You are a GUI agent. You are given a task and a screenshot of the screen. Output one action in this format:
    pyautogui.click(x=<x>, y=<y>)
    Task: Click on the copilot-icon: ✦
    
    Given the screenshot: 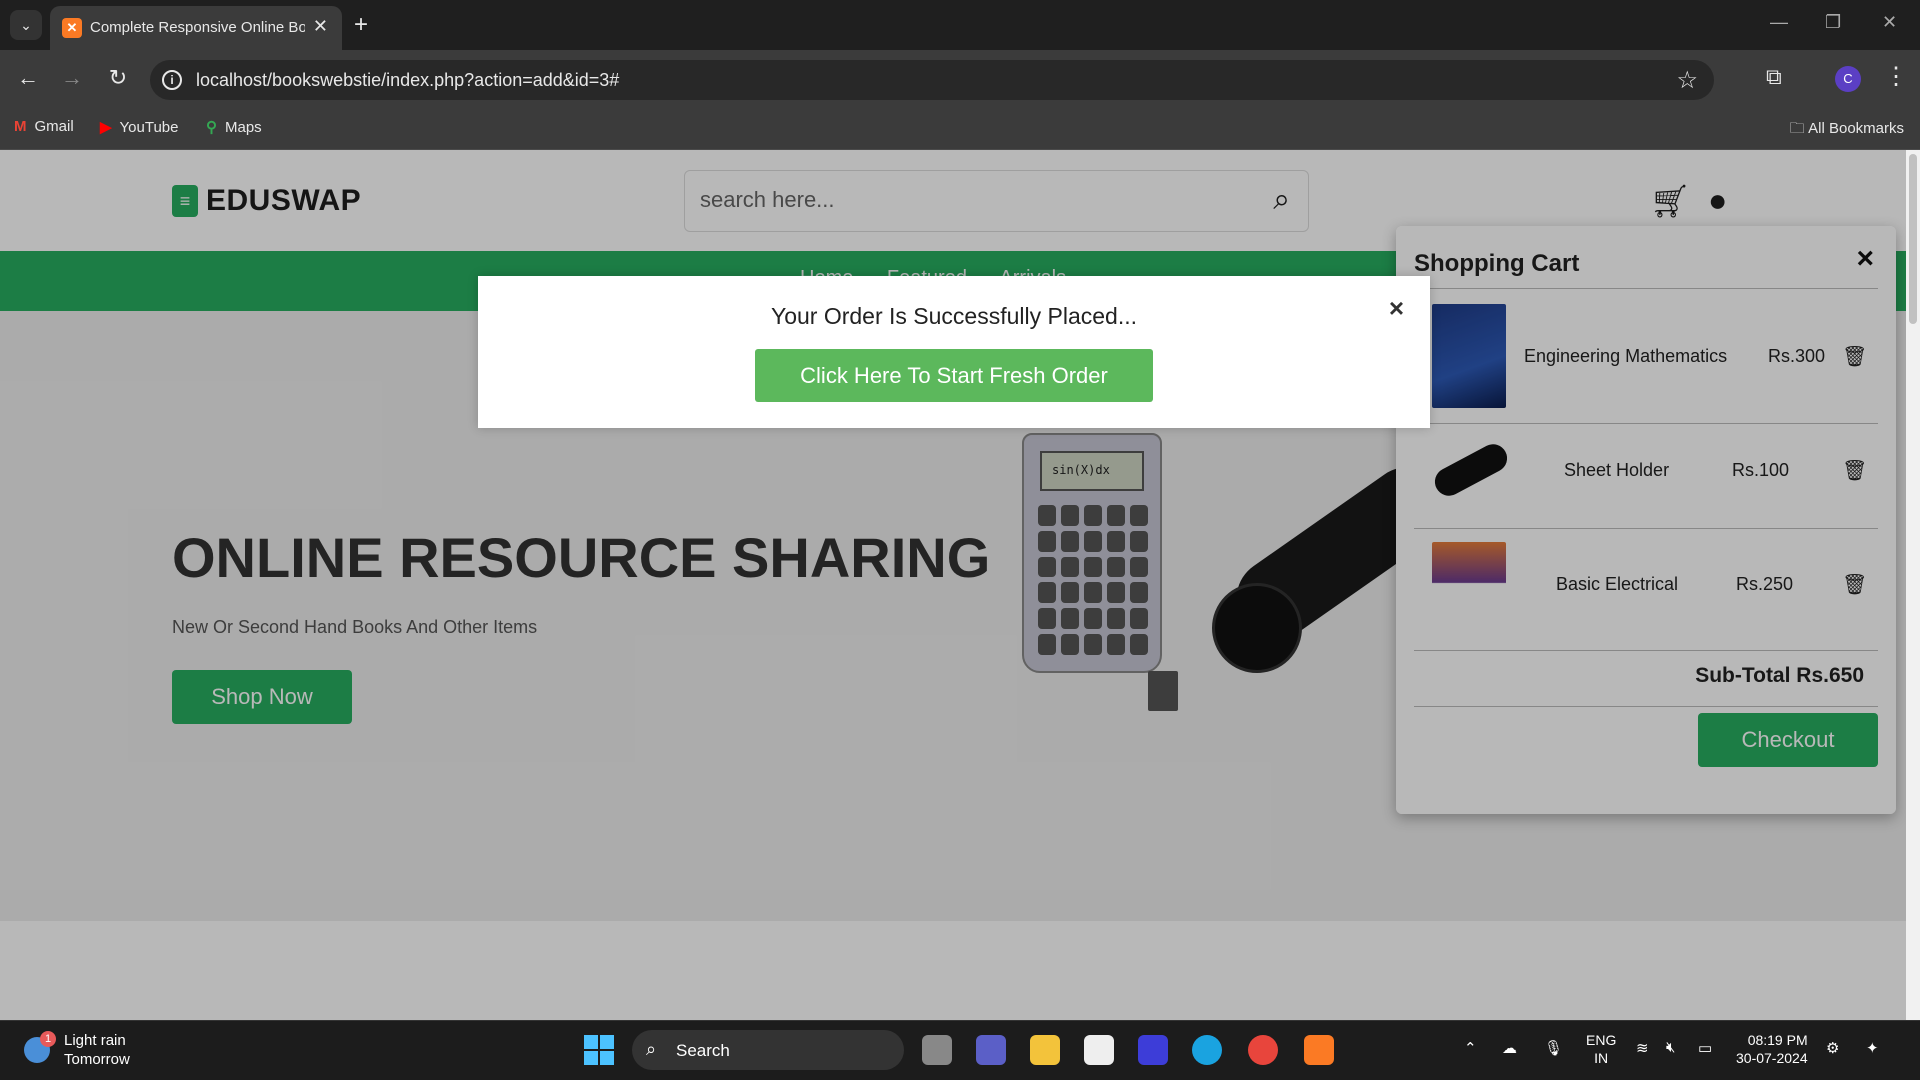 What is the action you would take?
    pyautogui.click(x=1872, y=1048)
    